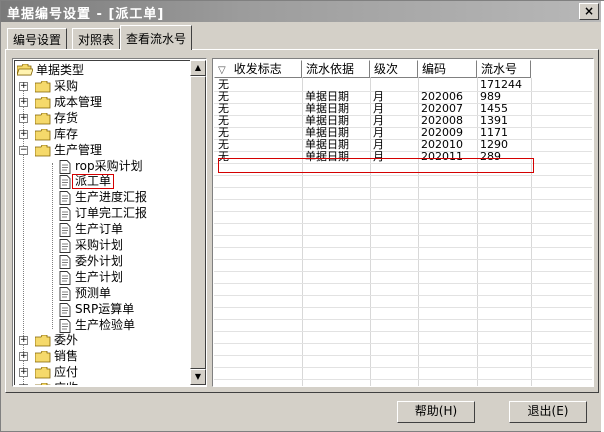 This screenshot has width=604, height=432. Describe the element at coordinates (302, 11) in the screenshot. I see `title-bar: 单据编号设置 - [派工单] ×` at that location.